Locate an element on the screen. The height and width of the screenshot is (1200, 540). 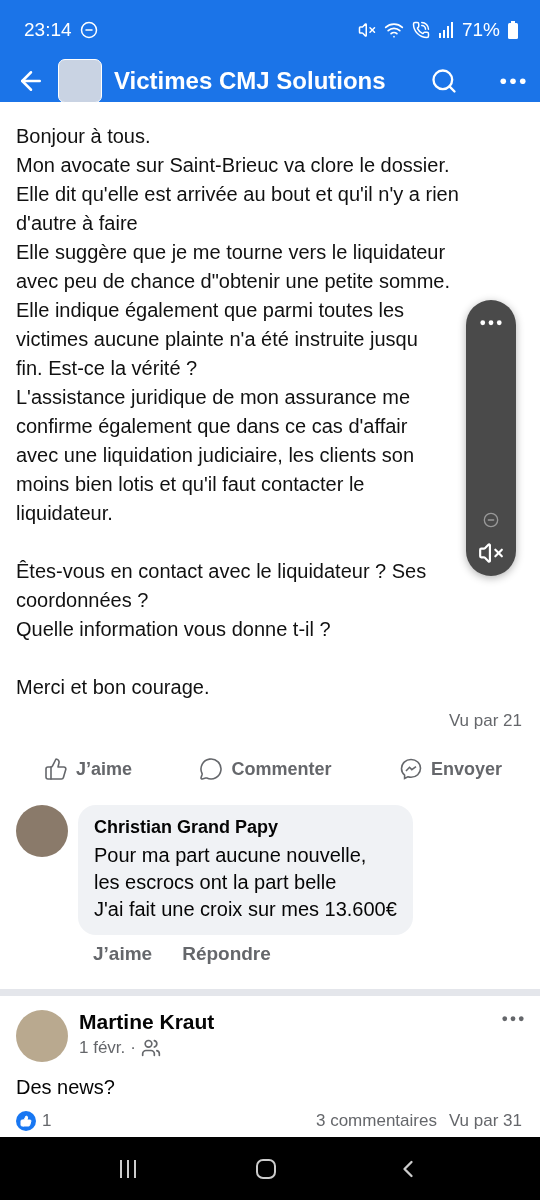
post-date: 1 févr. is located at coordinates (102, 1048).